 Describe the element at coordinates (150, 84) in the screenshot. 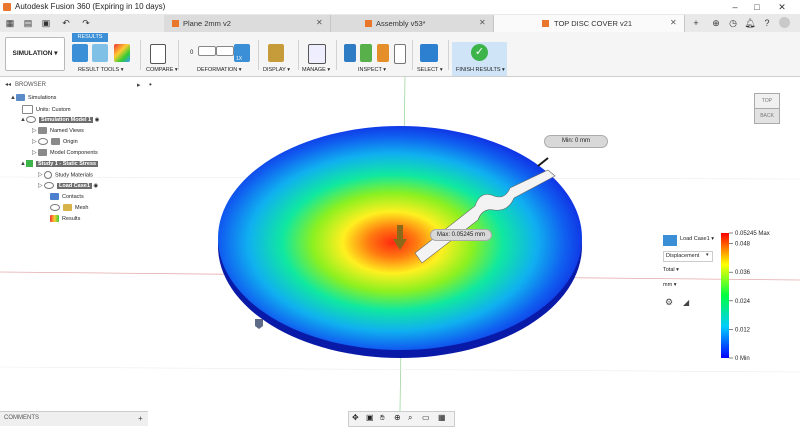

I see `browser-pin-icon: •` at that location.